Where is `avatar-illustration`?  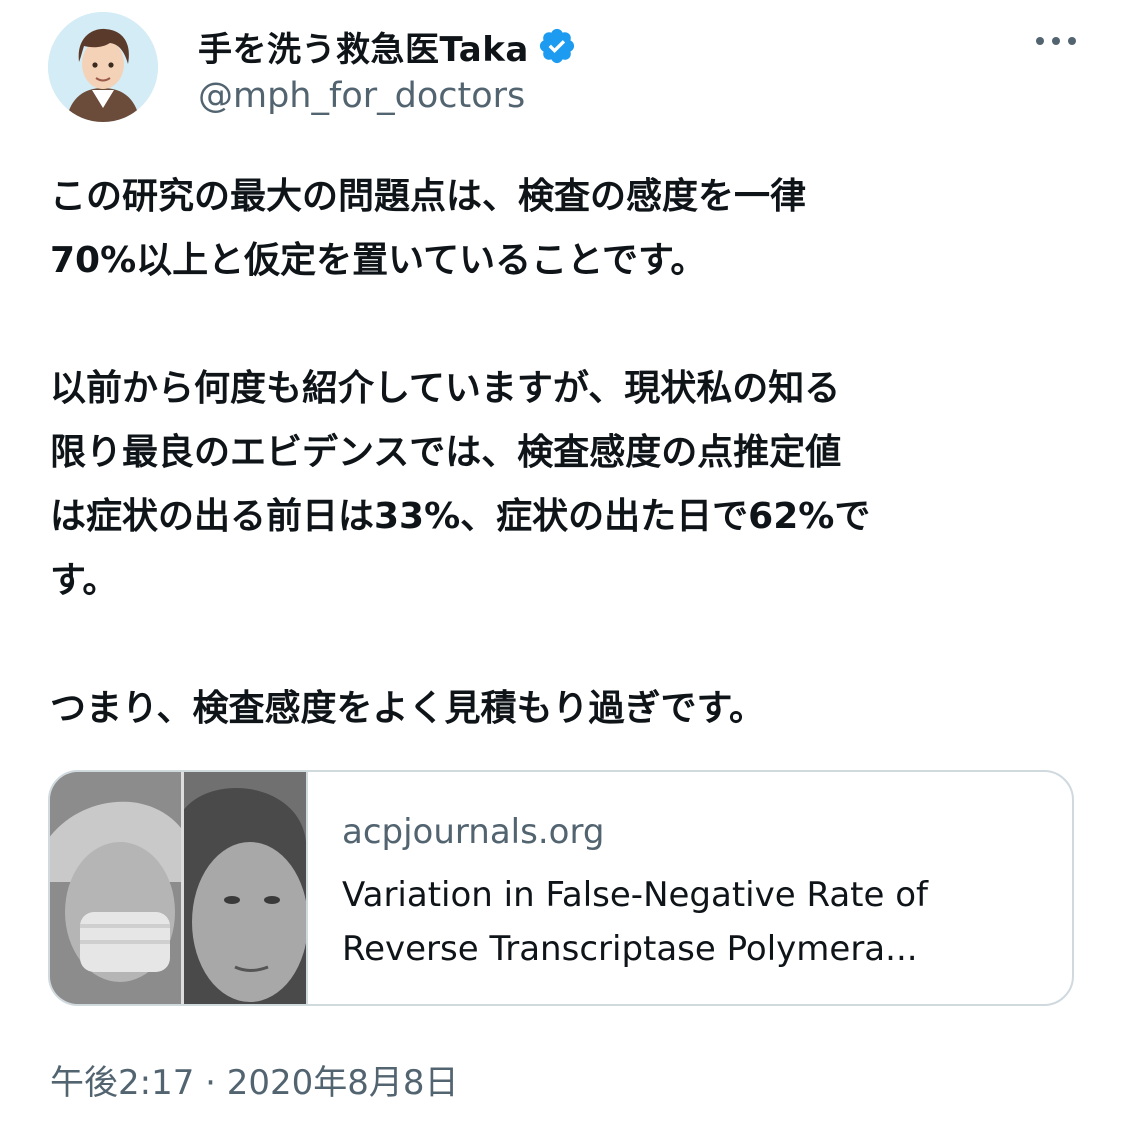 avatar-illustration is located at coordinates (103, 67).